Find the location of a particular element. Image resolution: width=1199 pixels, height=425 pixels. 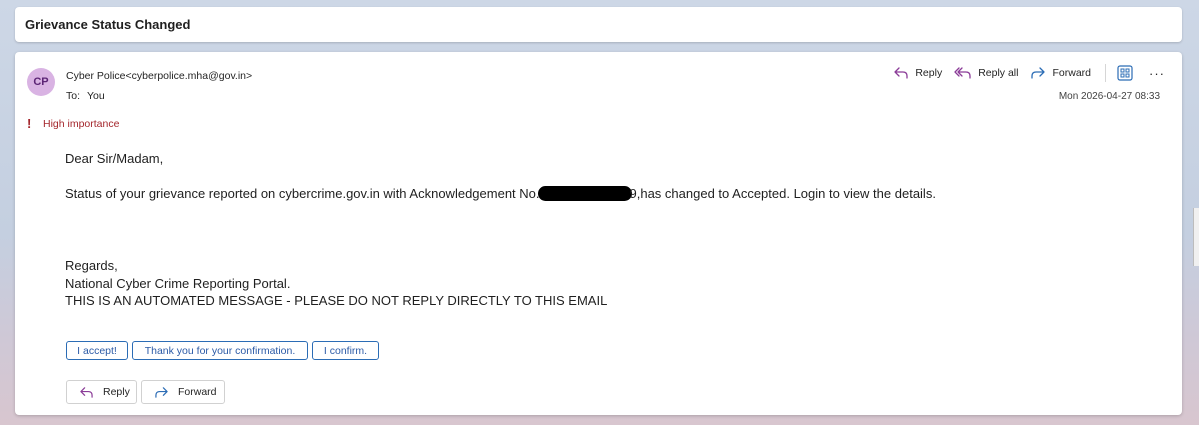

importance-label: High importance is located at coordinates (81, 123).